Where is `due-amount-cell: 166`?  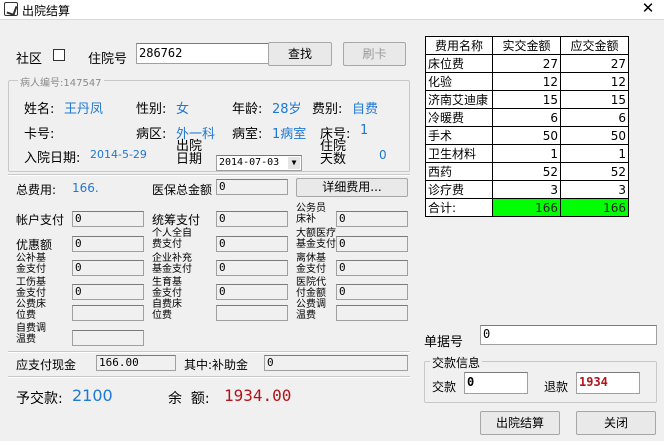 due-amount-cell: 166 is located at coordinates (594, 207).